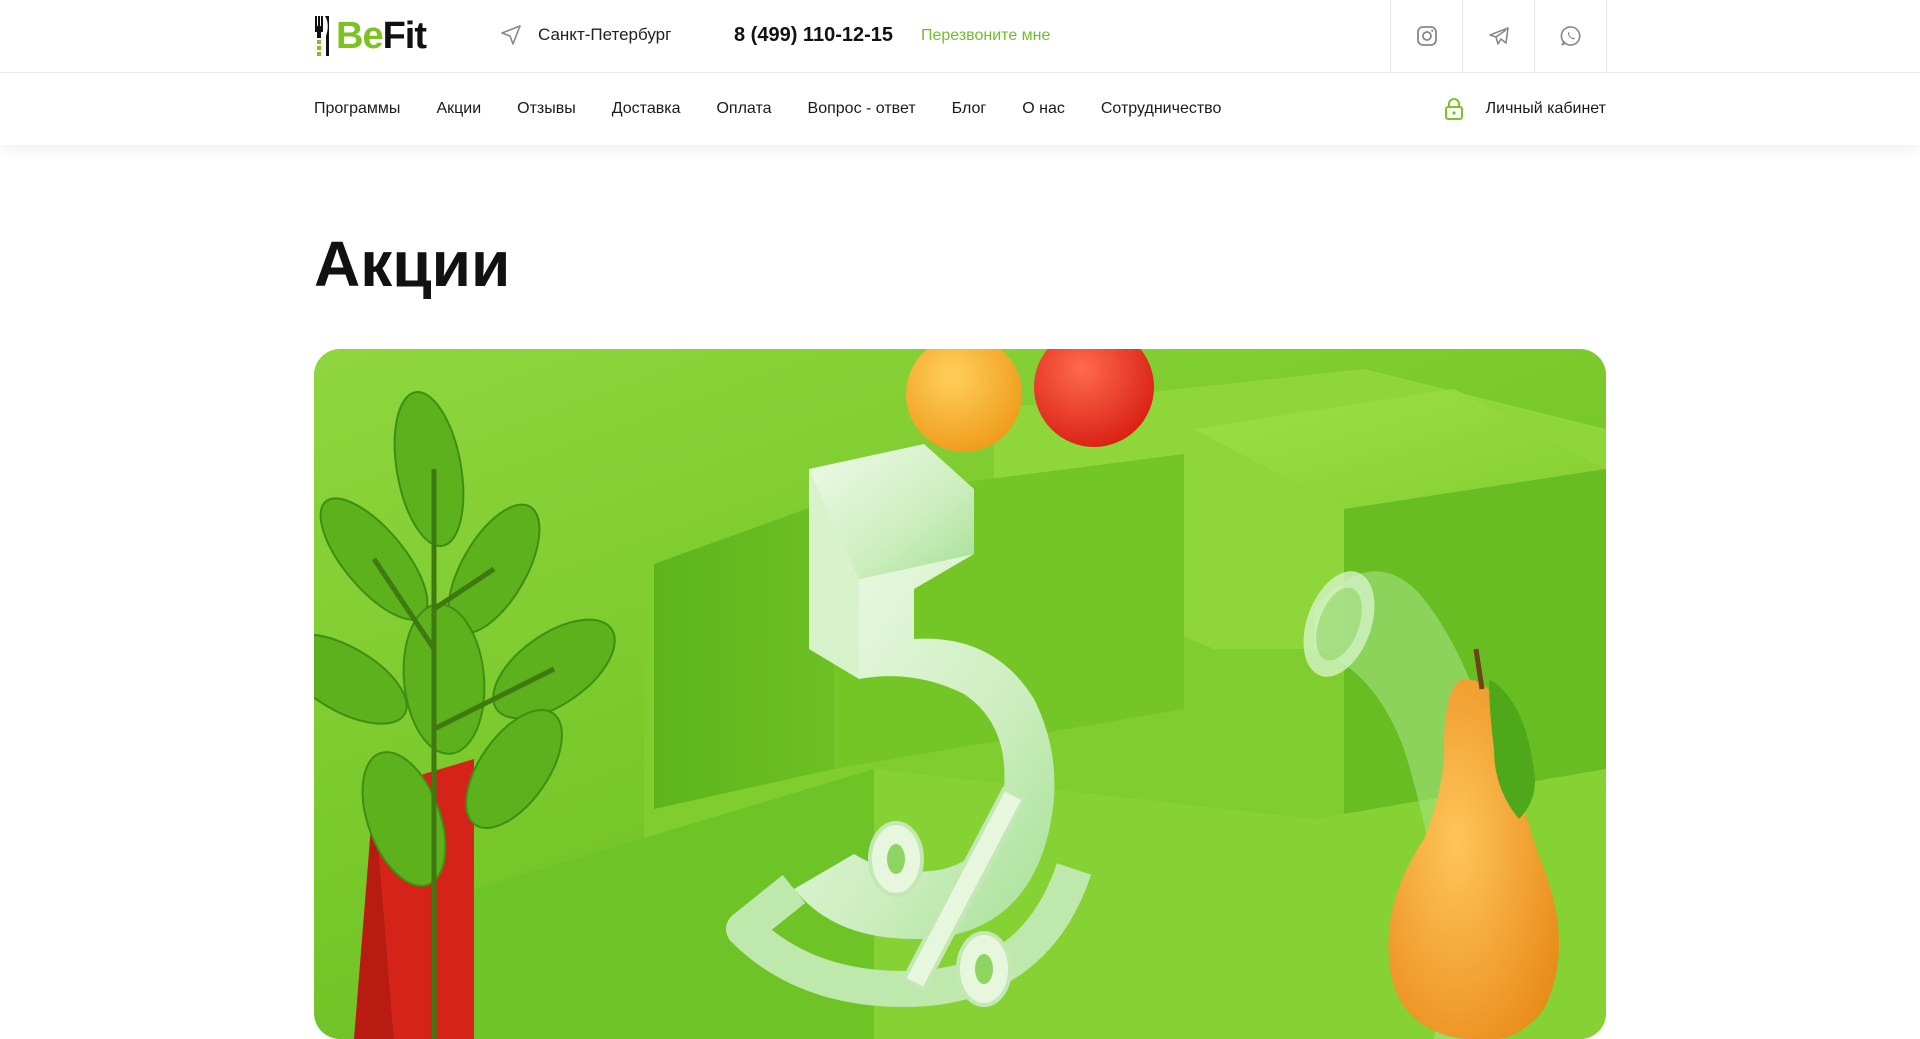  I want to click on city-label: Санкт-Петербург, so click(605, 34).